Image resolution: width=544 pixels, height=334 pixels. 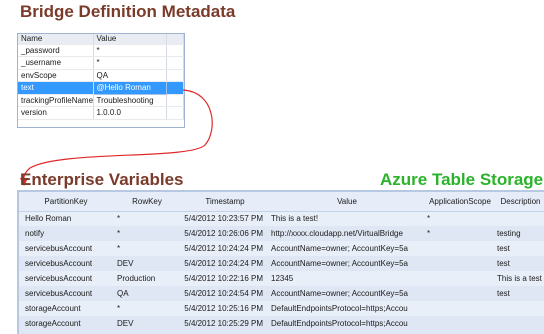 I want to click on description-cell: testing, so click(x=519, y=233).